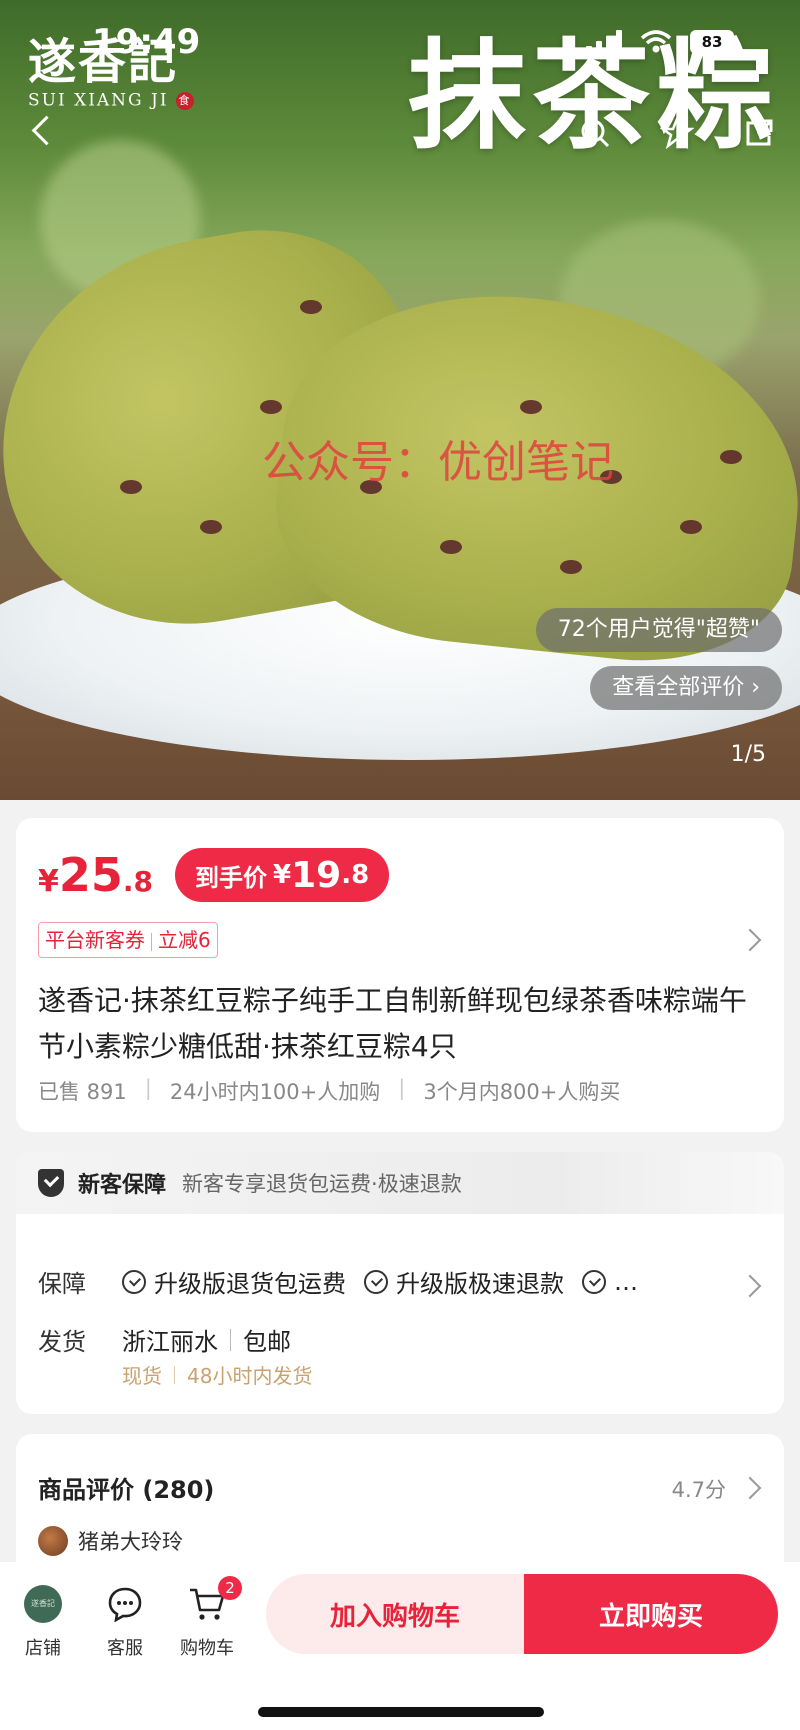 Image resolution: width=800 pixels, height=1730 pixels. What do you see at coordinates (698, 1490) in the screenshot?
I see `reviews-score: 4.7分` at bounding box center [698, 1490].